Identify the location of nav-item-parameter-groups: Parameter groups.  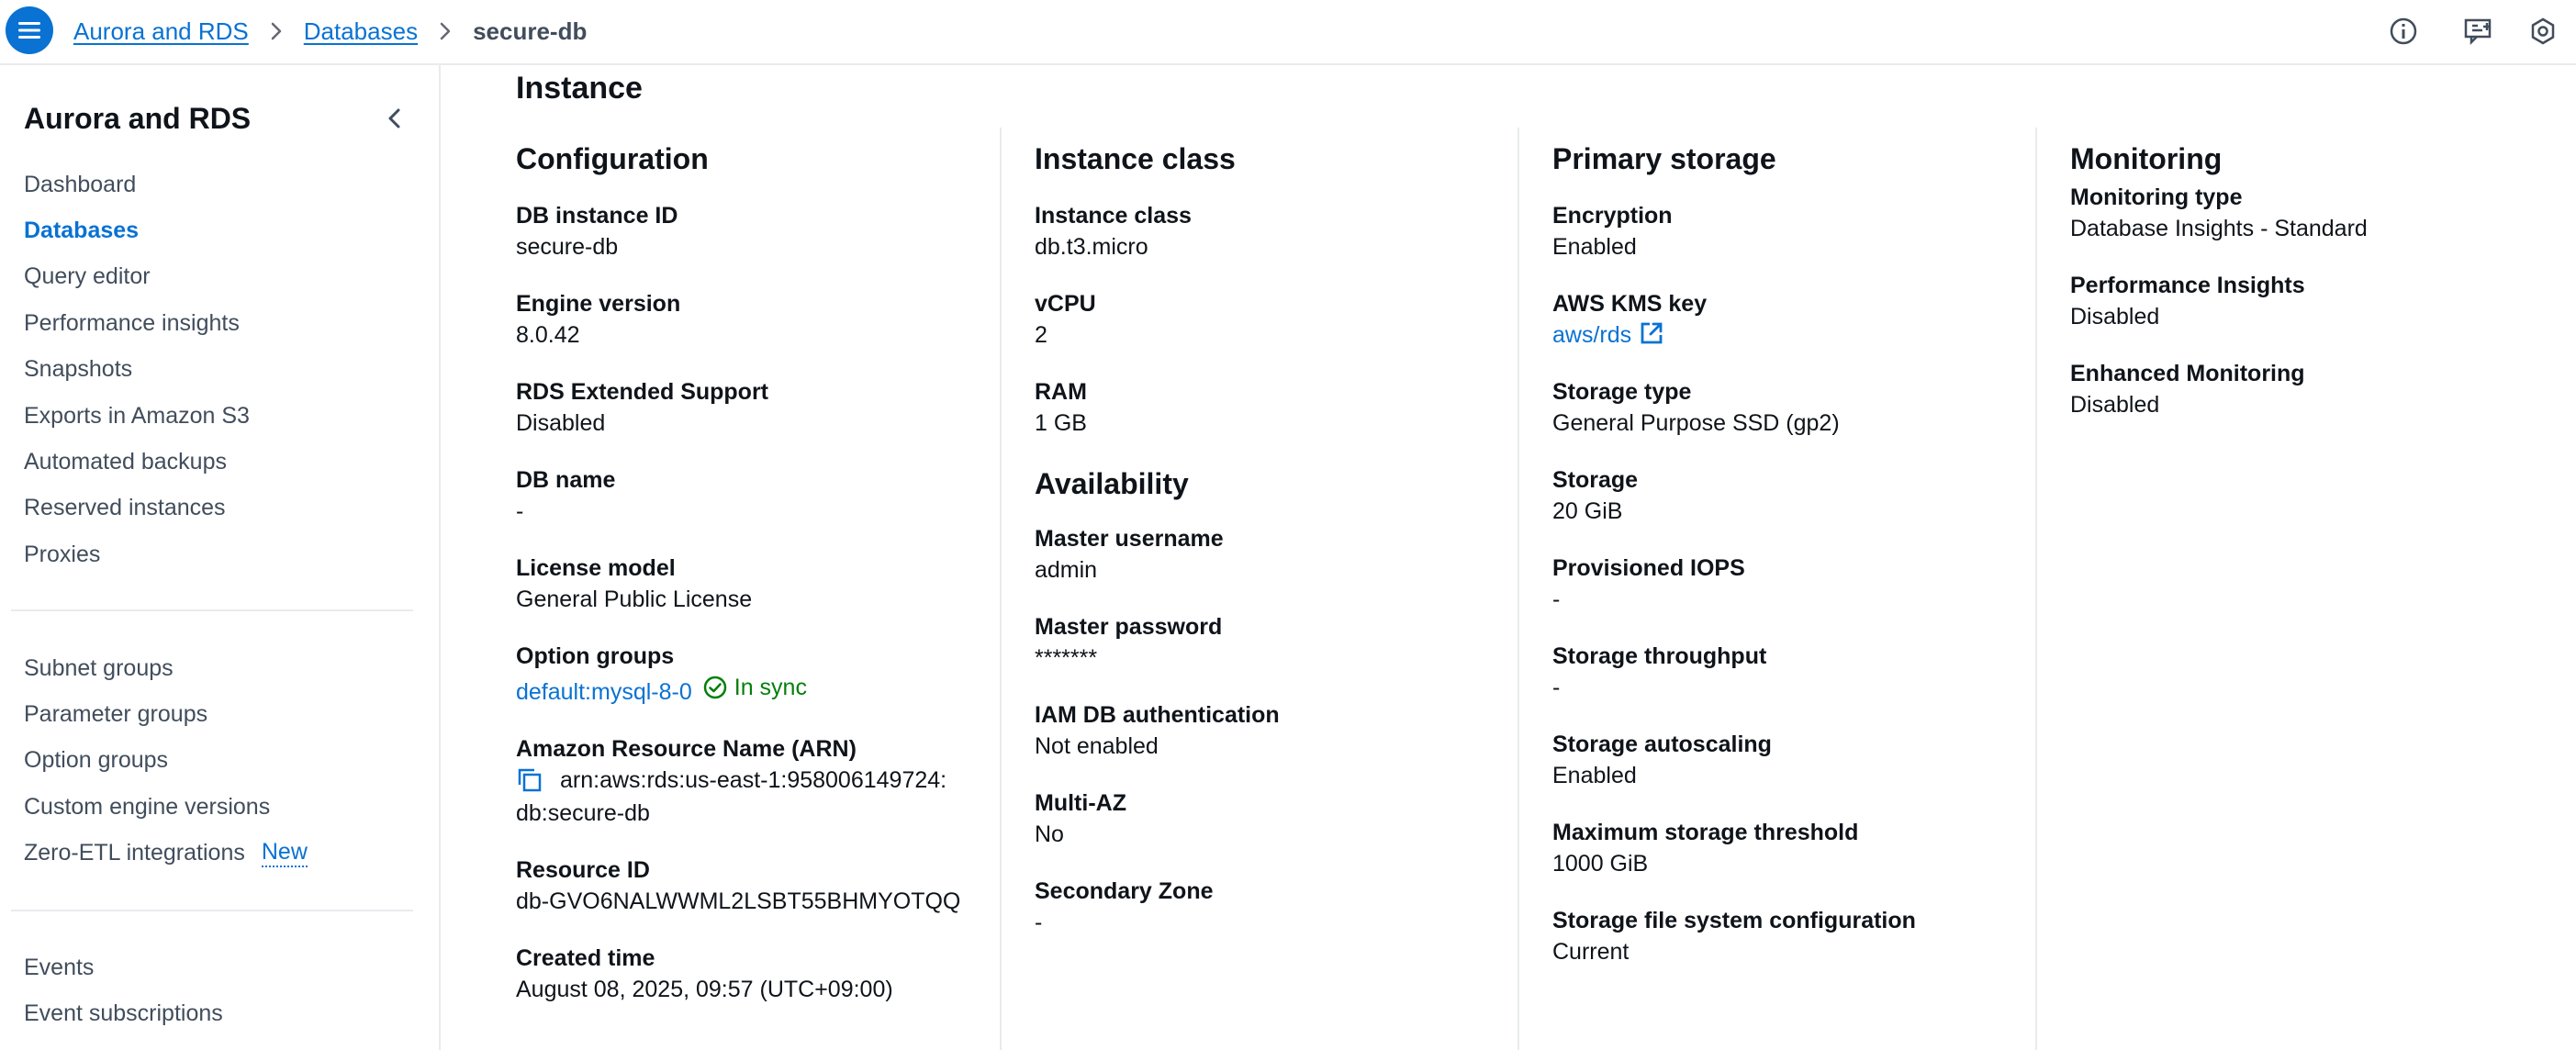
(221, 714).